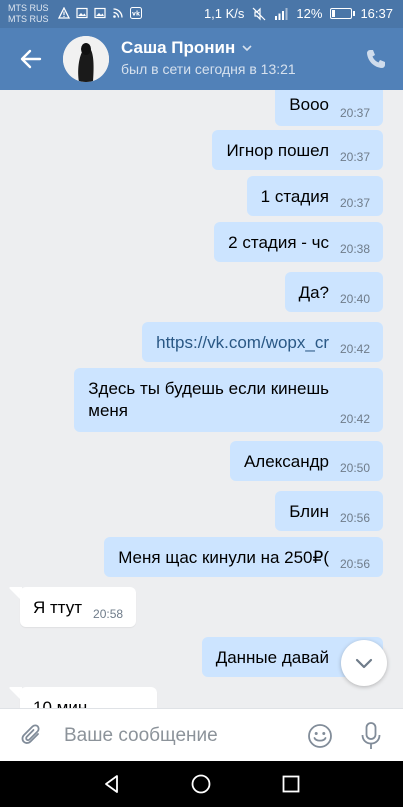  Describe the element at coordinates (224, 13) in the screenshot. I see `network-speed: 1,1 K/s` at that location.